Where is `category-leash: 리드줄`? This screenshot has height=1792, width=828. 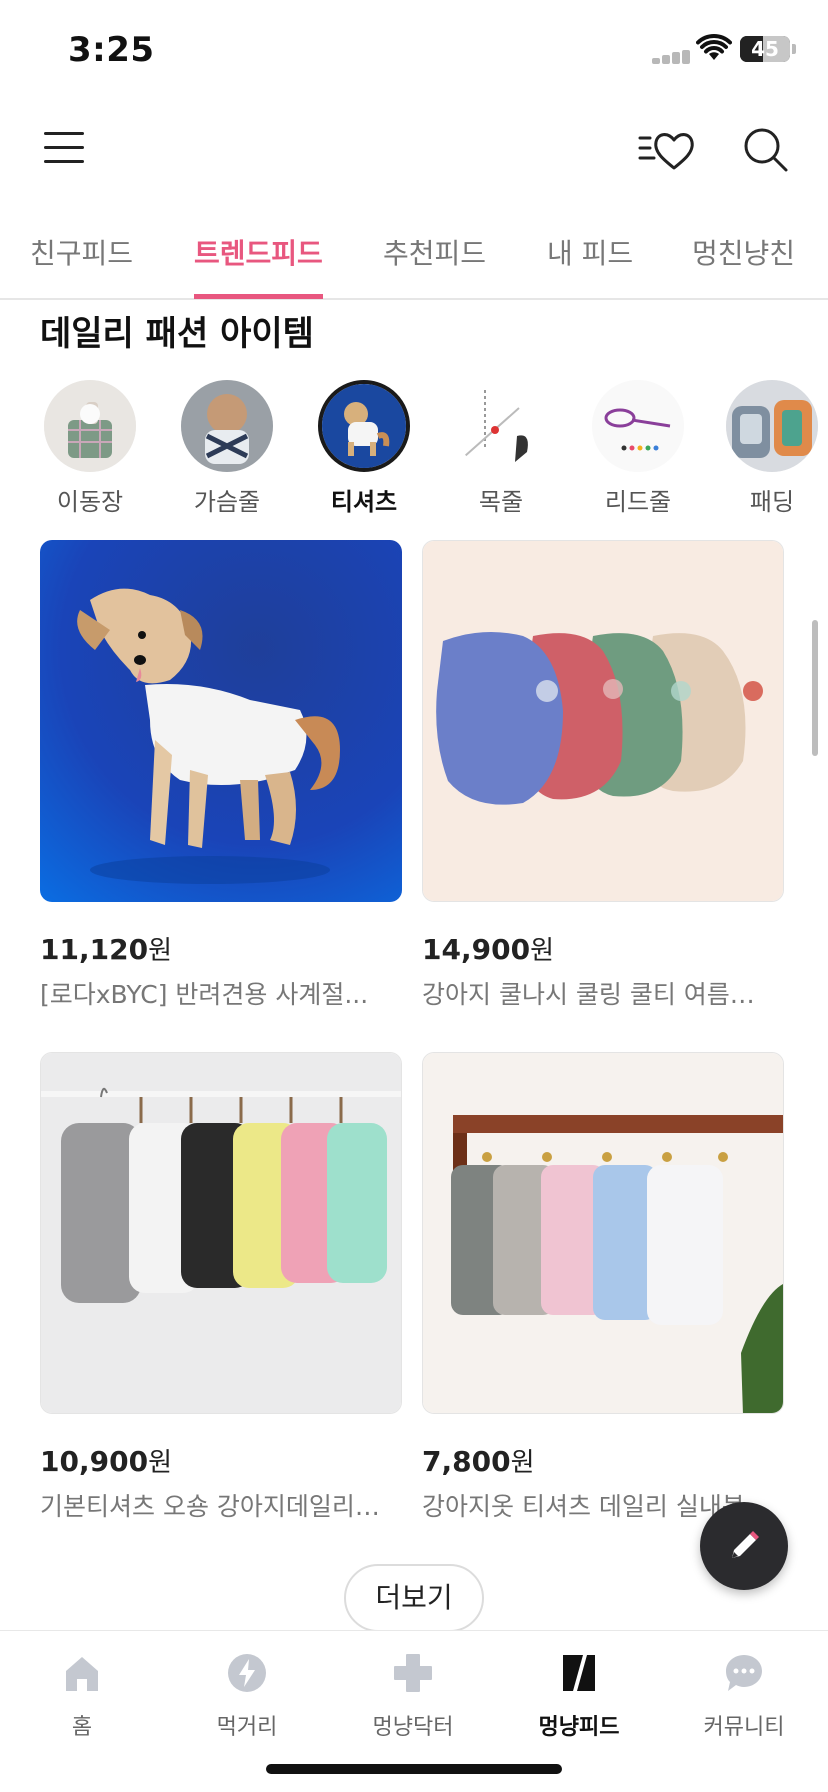
category-leash: 리드줄 is located at coordinates (638, 448).